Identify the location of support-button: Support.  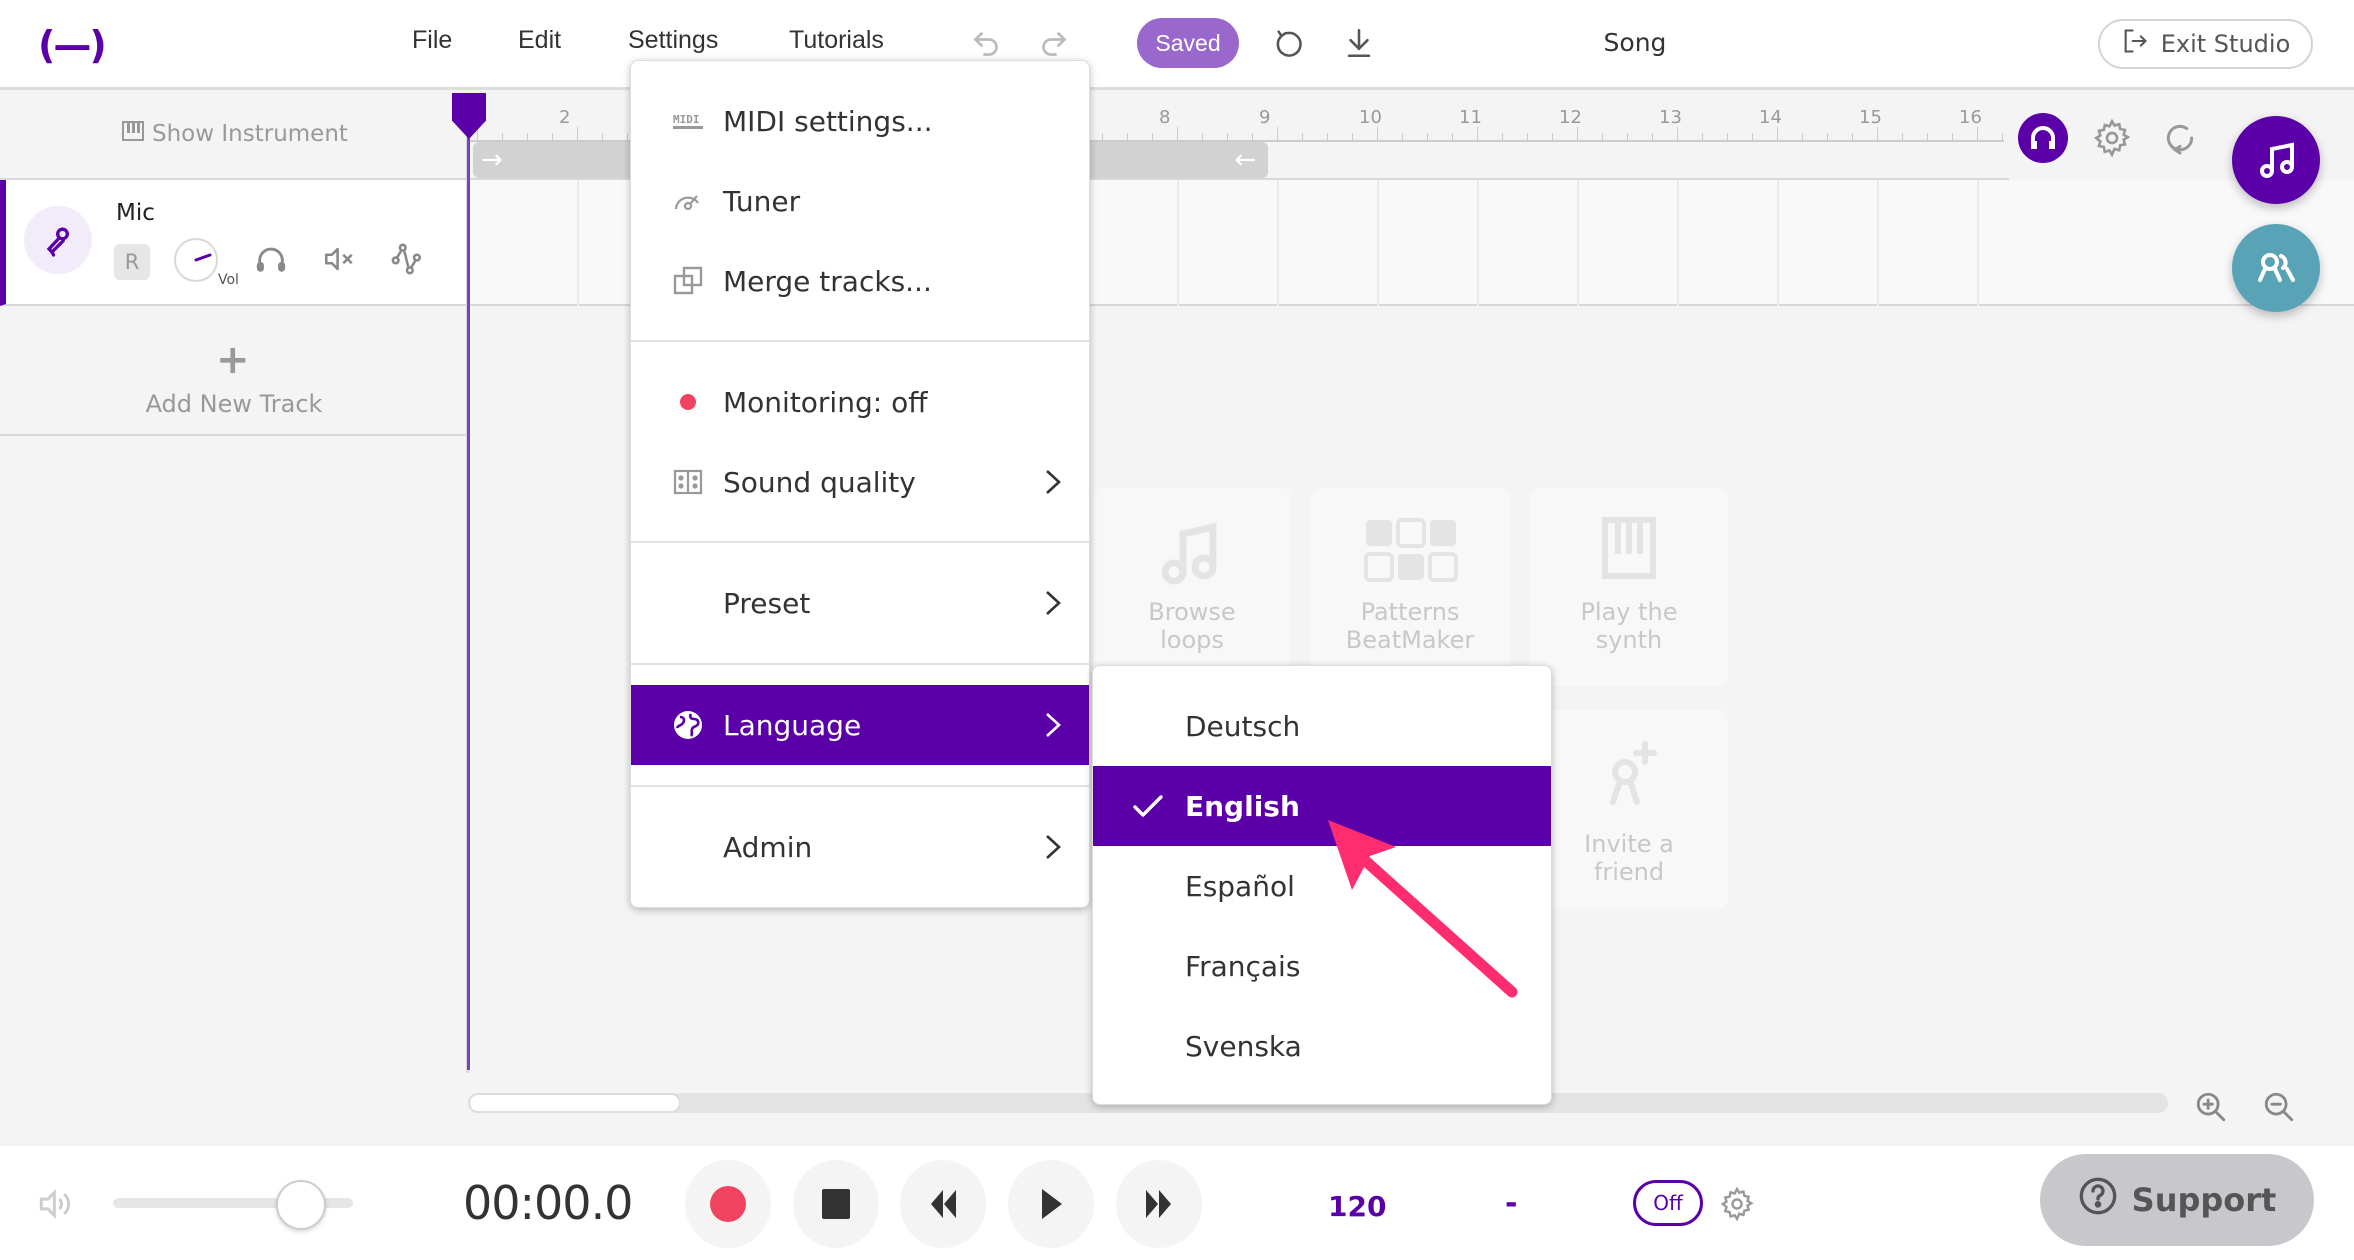
(2177, 1200).